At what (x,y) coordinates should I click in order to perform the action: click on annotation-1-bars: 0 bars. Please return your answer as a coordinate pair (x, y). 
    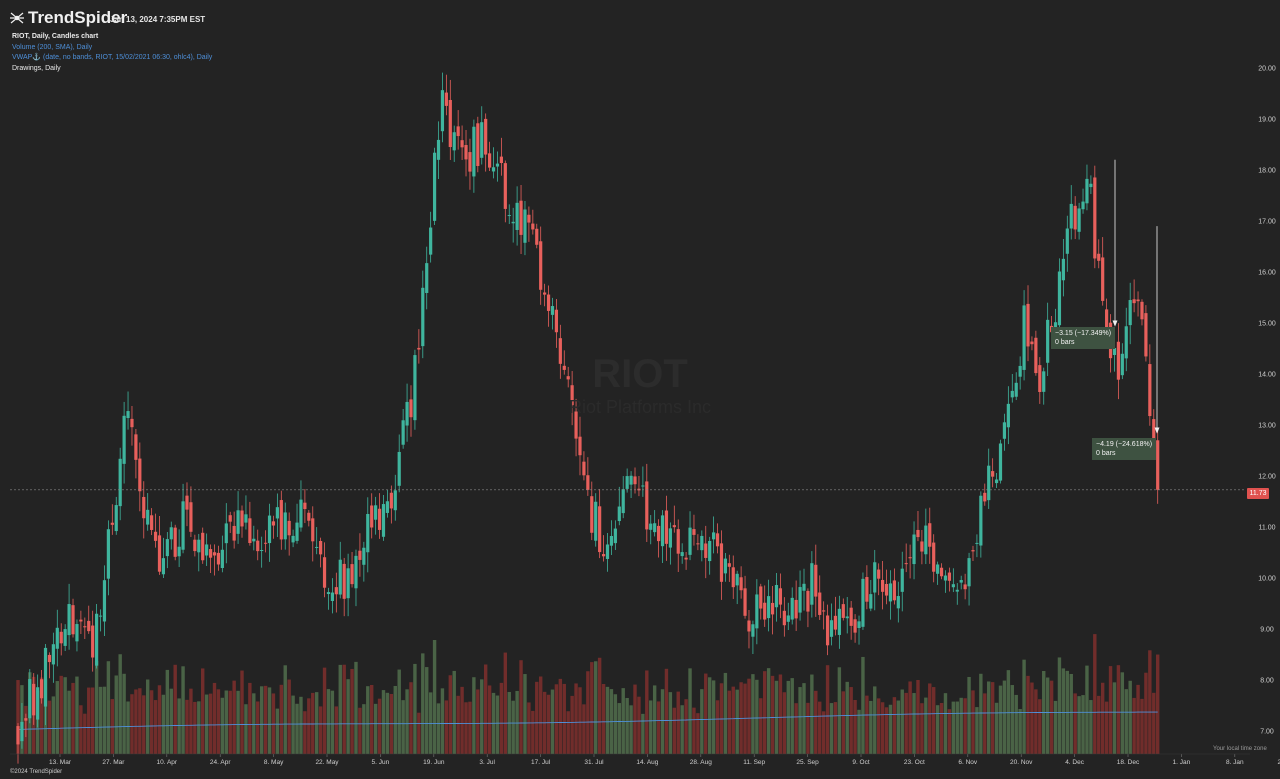
    Looking at the image, I should click on (1065, 342).